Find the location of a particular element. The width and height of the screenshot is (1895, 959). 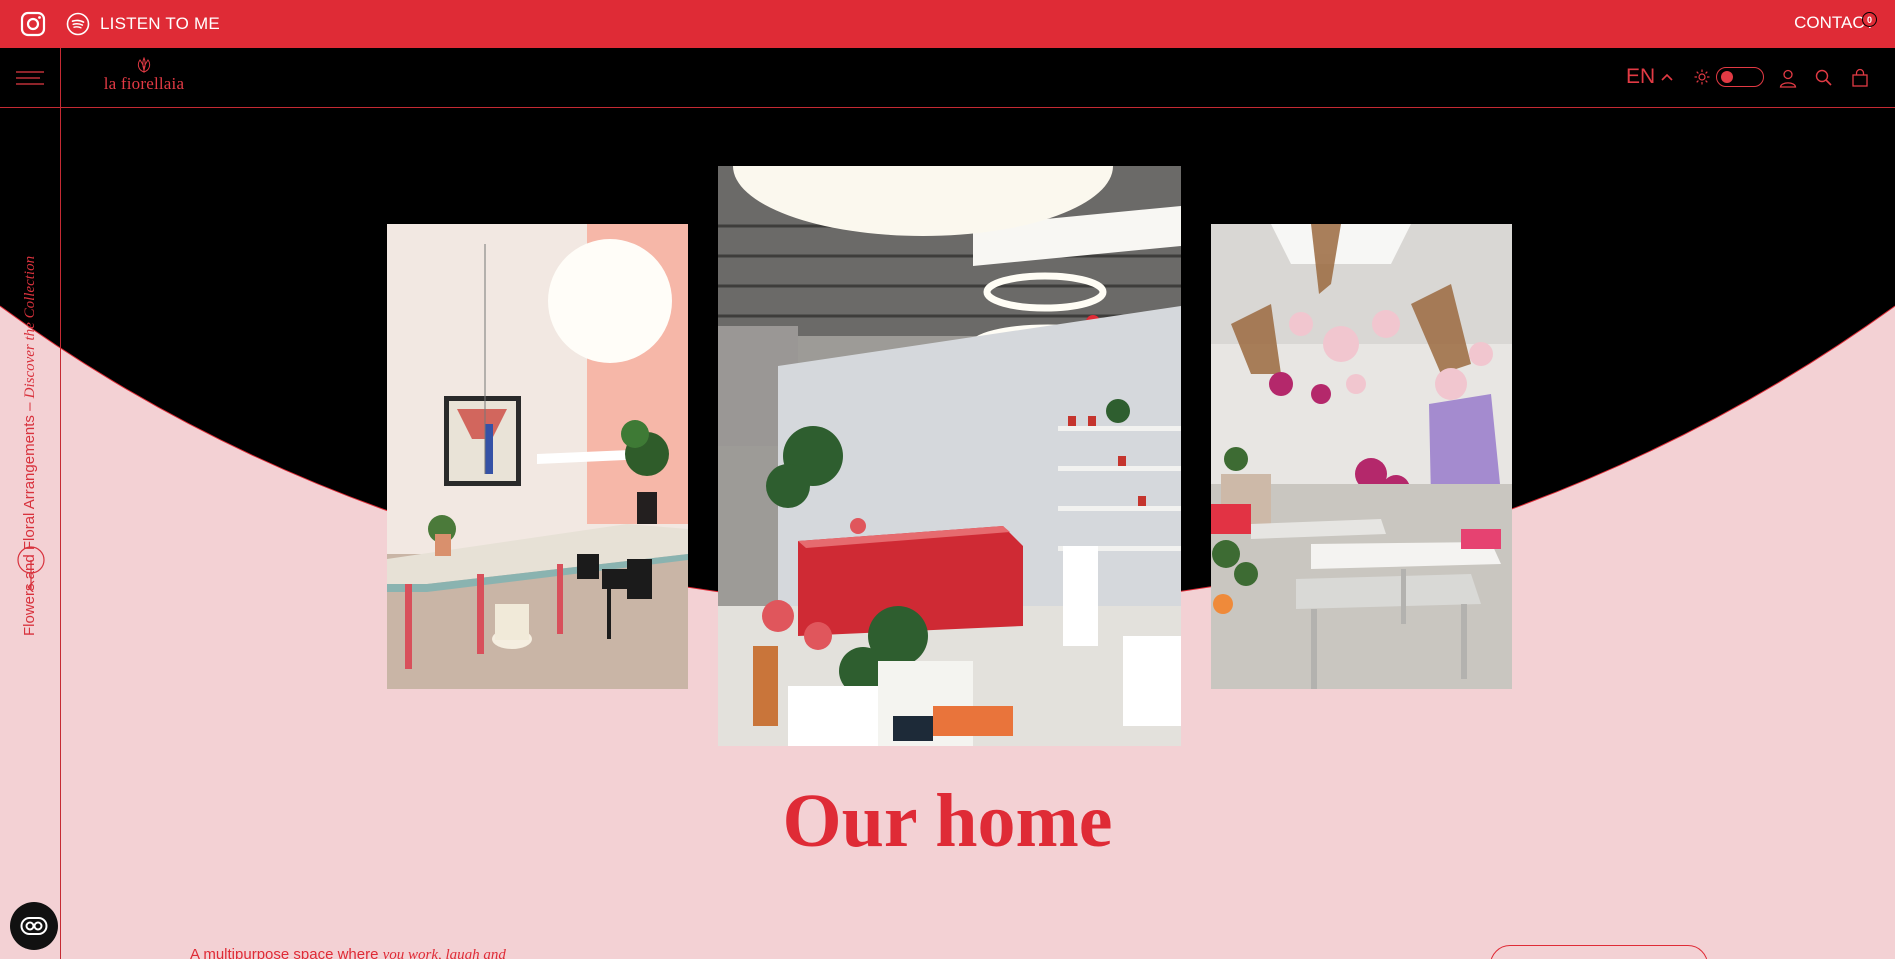

brand-logo: la fiorellaia is located at coordinates (144, 79).